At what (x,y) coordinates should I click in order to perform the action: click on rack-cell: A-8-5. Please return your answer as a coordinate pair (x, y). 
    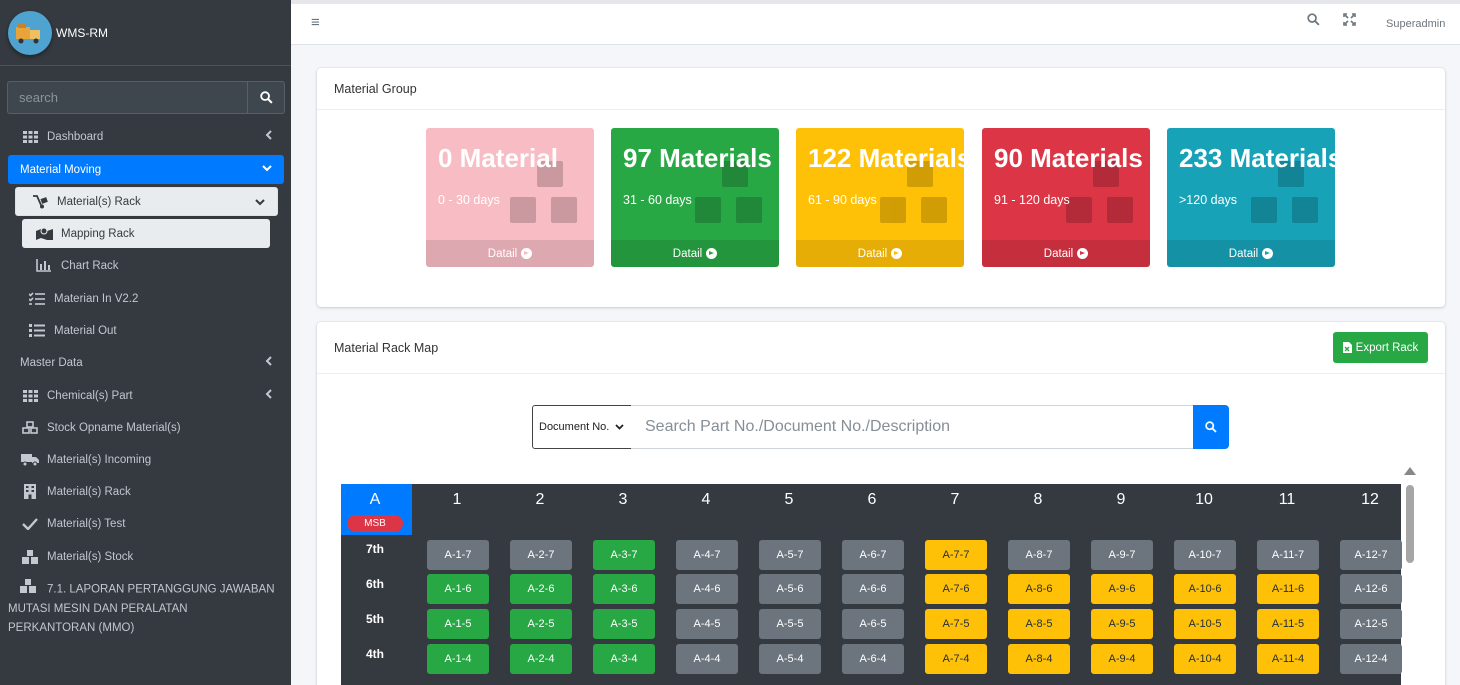
    Looking at the image, I should click on (1039, 624).